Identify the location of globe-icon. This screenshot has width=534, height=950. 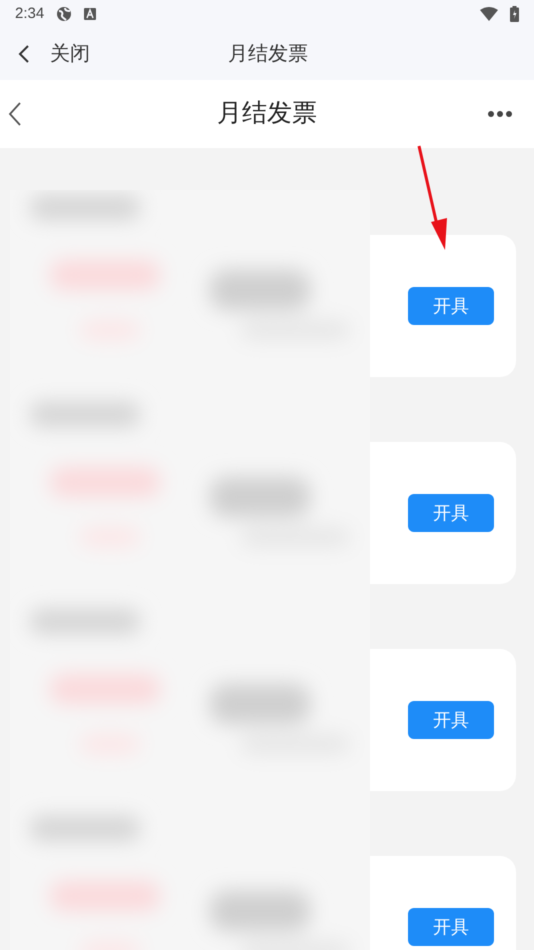
(64, 14).